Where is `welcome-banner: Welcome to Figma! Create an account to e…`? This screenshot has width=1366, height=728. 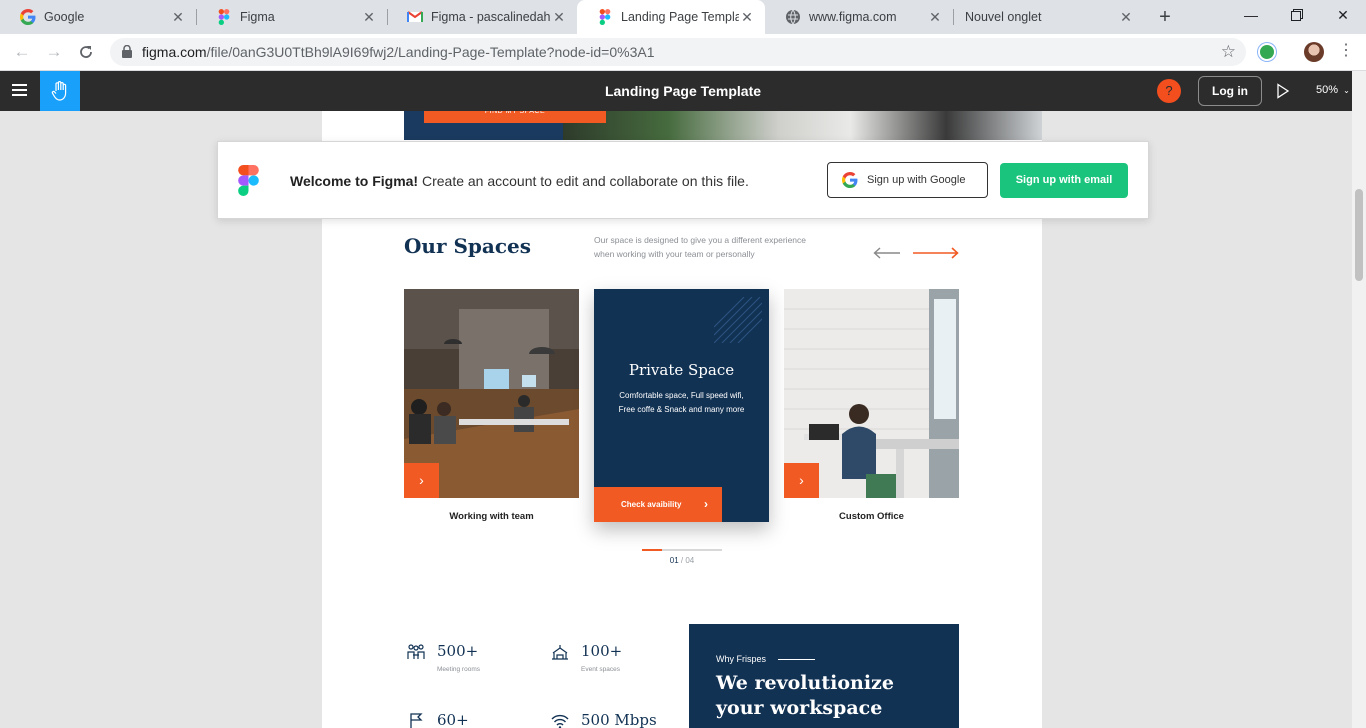
welcome-banner: Welcome to Figma! Create an account to e… is located at coordinates (683, 180).